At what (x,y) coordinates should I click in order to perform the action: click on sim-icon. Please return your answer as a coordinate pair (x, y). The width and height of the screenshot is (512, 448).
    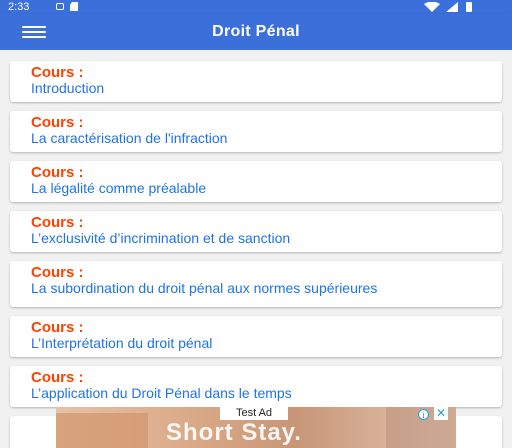
    Looking at the image, I should click on (60, 6).